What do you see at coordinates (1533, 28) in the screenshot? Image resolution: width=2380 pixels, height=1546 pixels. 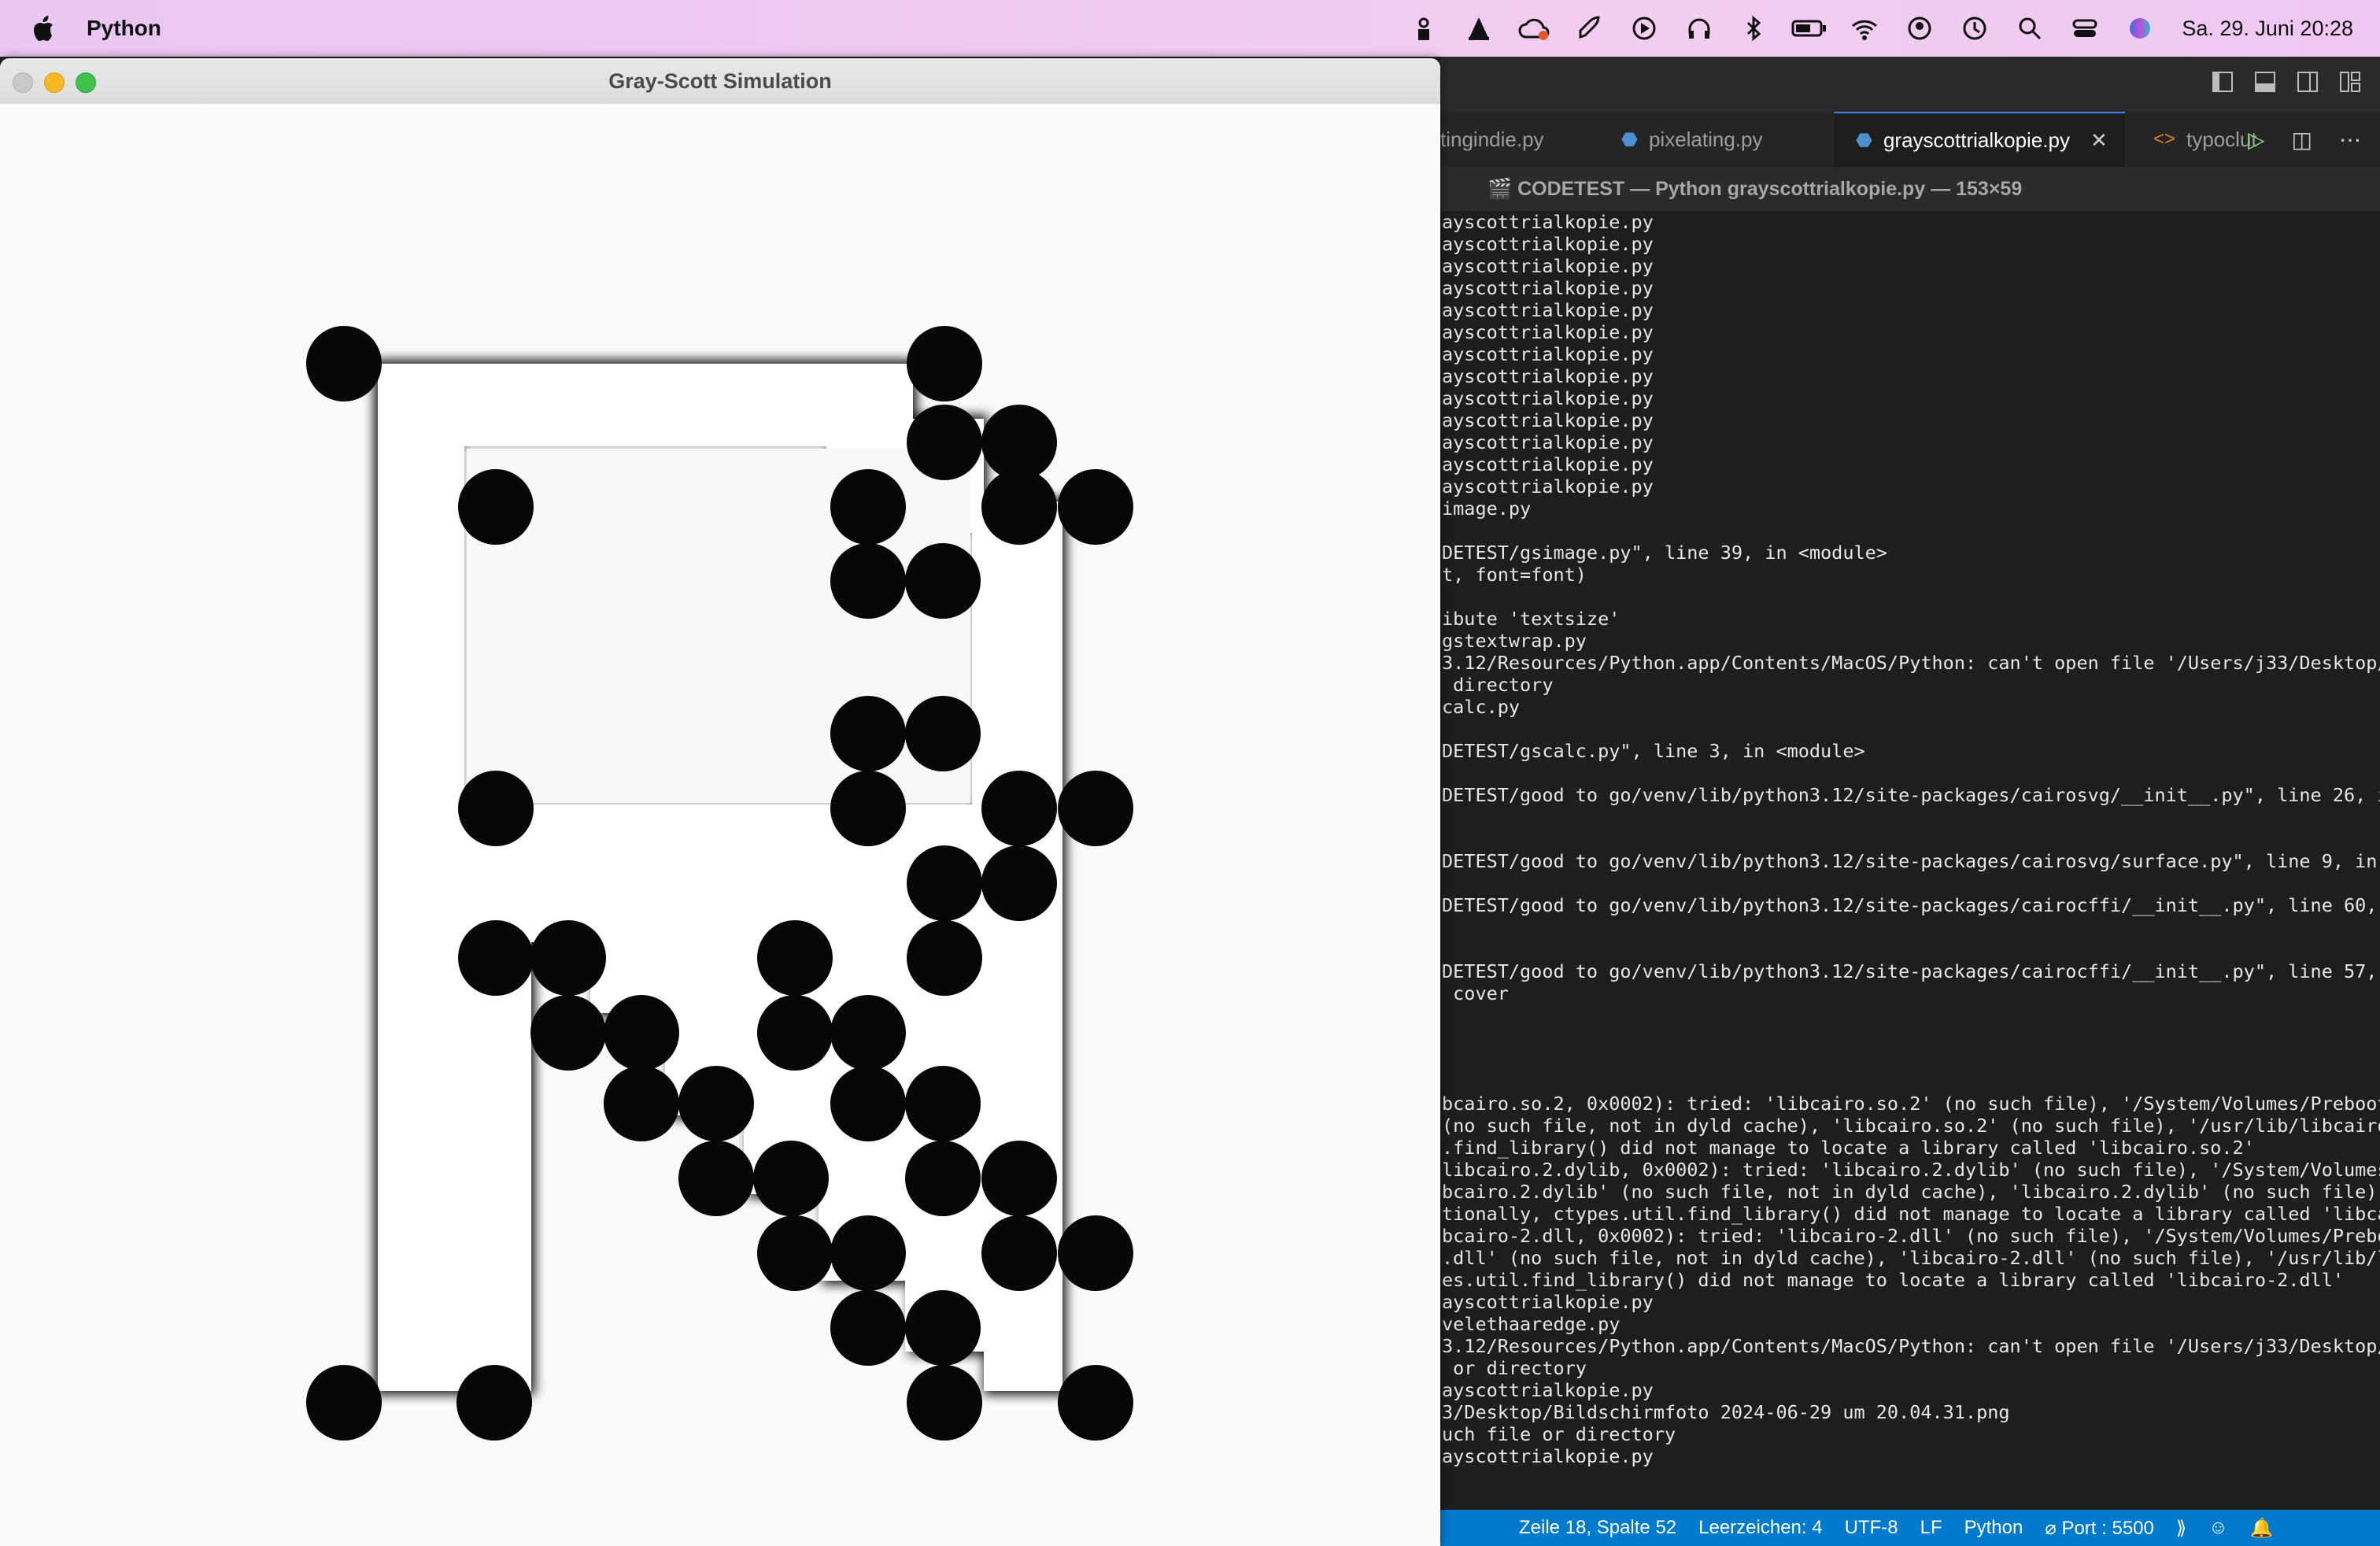 I see `creative-cloud-icon` at bounding box center [1533, 28].